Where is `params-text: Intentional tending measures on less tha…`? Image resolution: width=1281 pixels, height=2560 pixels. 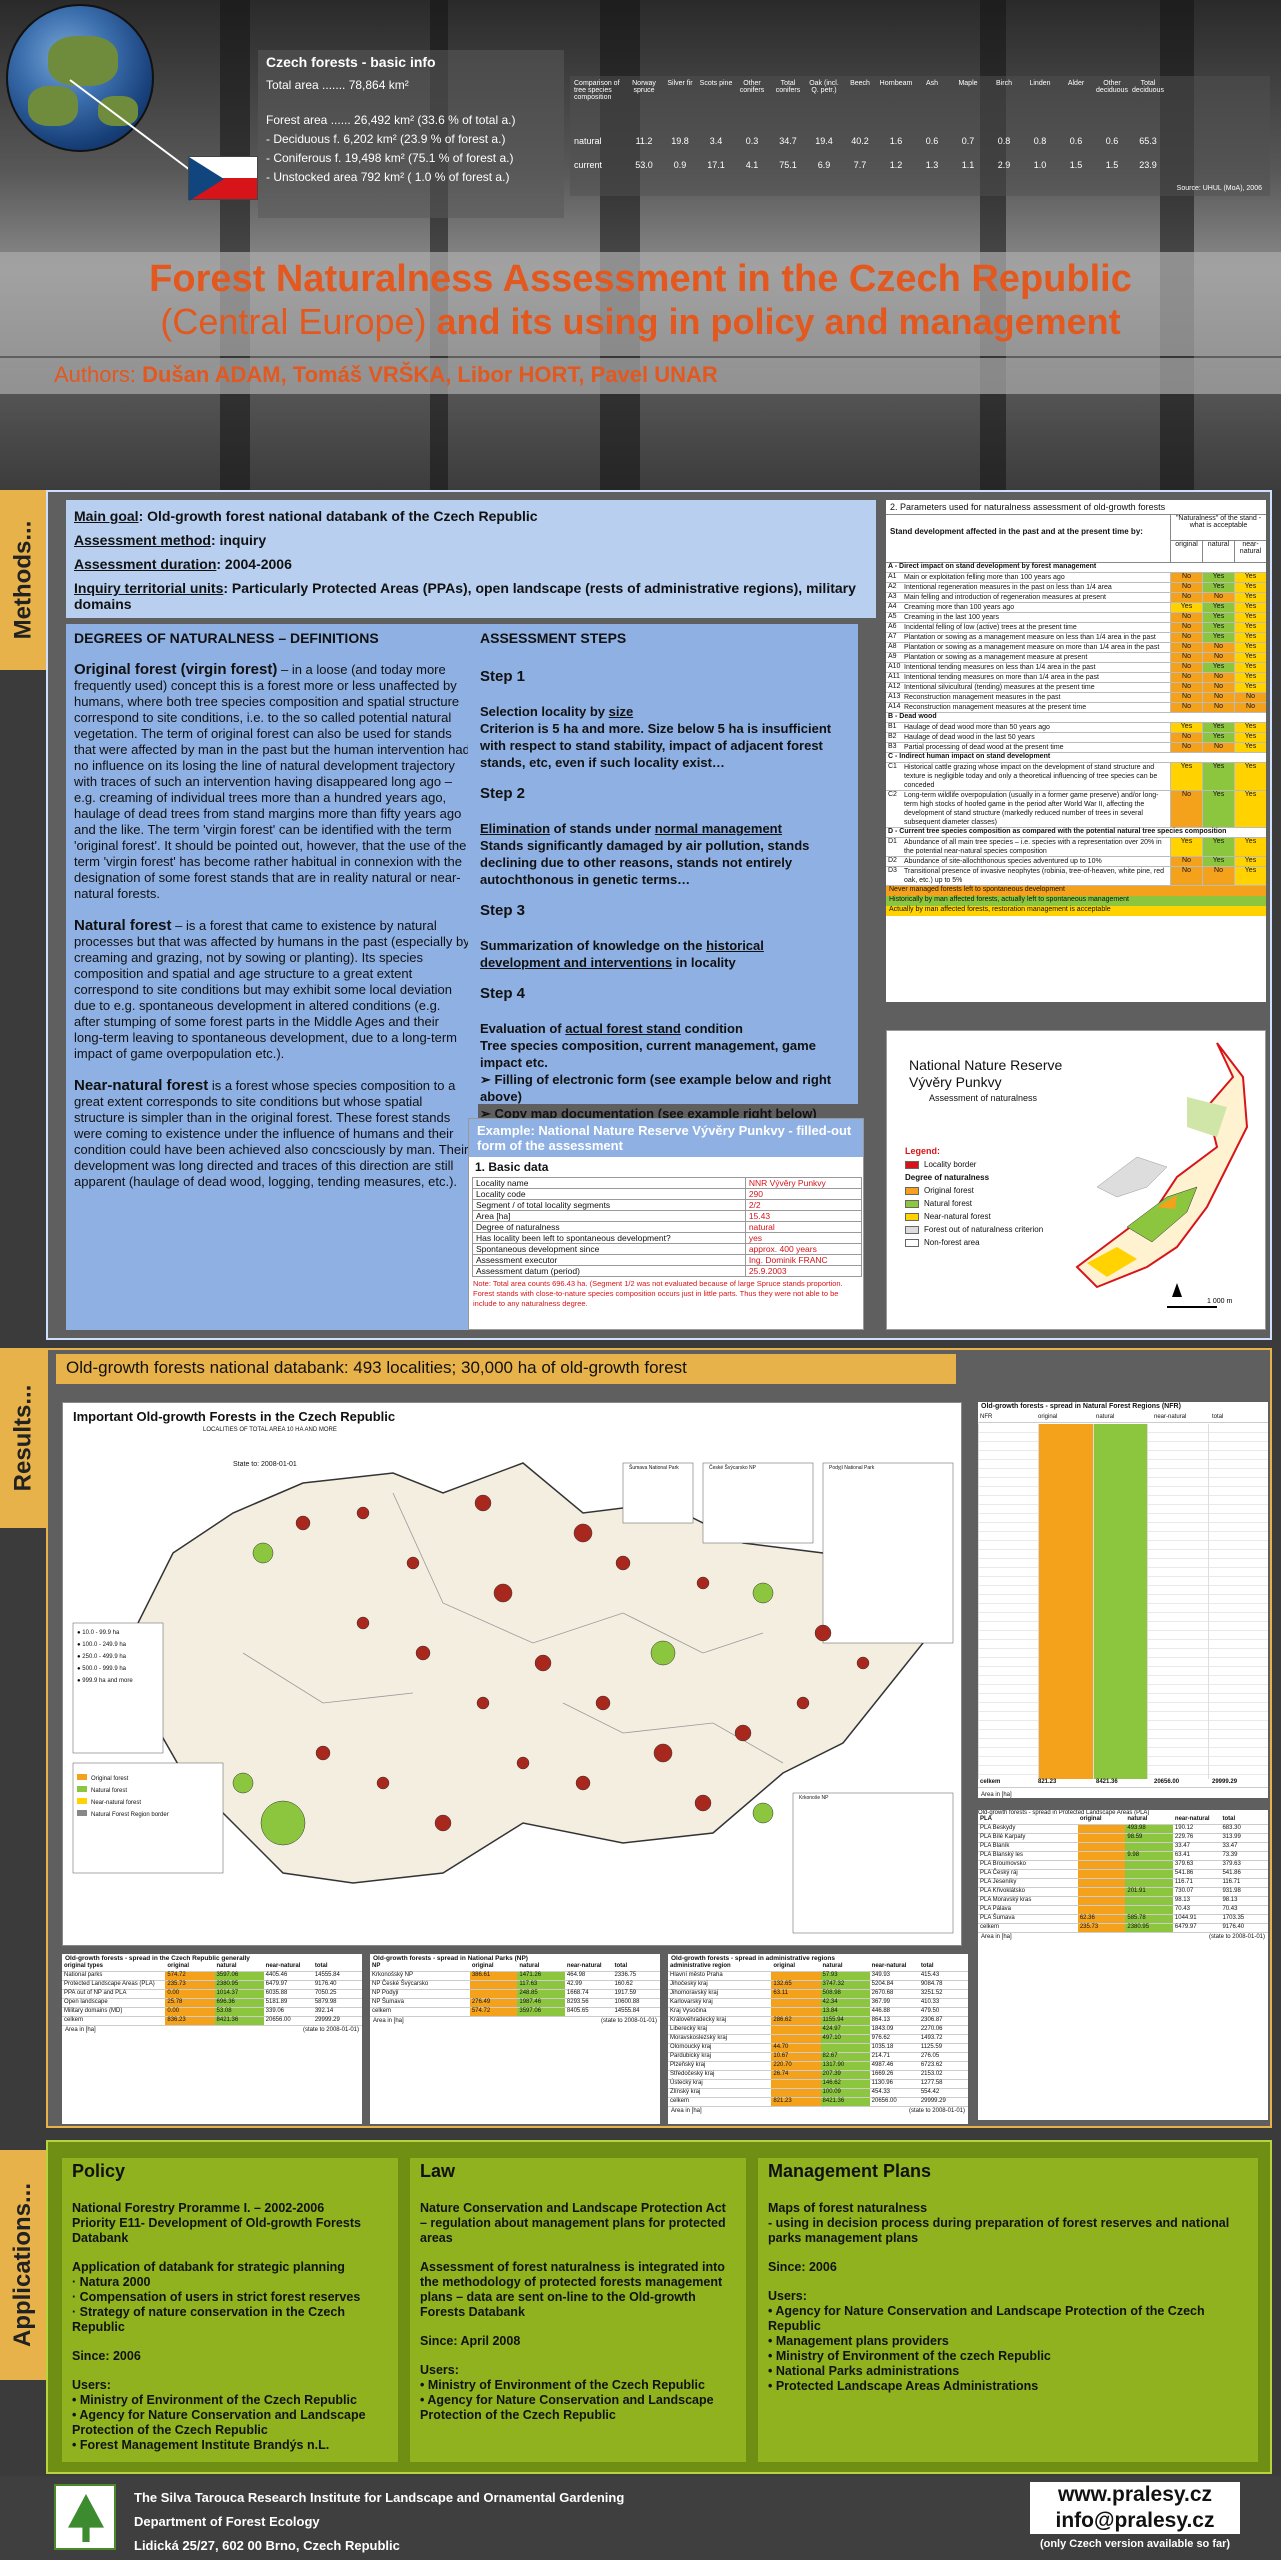
params-text: Intentional tending measures on less tha… is located at coordinates (1000, 667).